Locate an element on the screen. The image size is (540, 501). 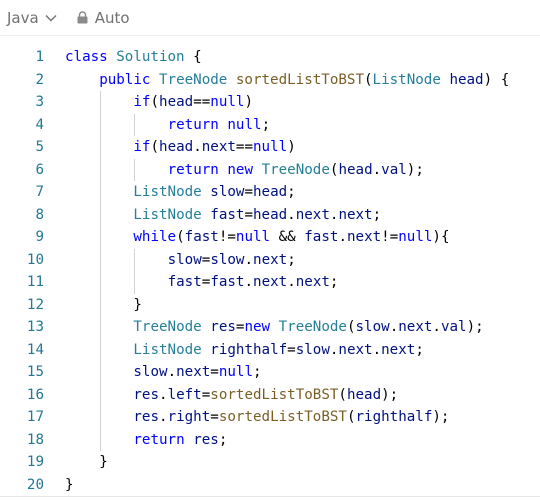
code-text: fast=fast.next.next; is located at coordinates (253, 282).